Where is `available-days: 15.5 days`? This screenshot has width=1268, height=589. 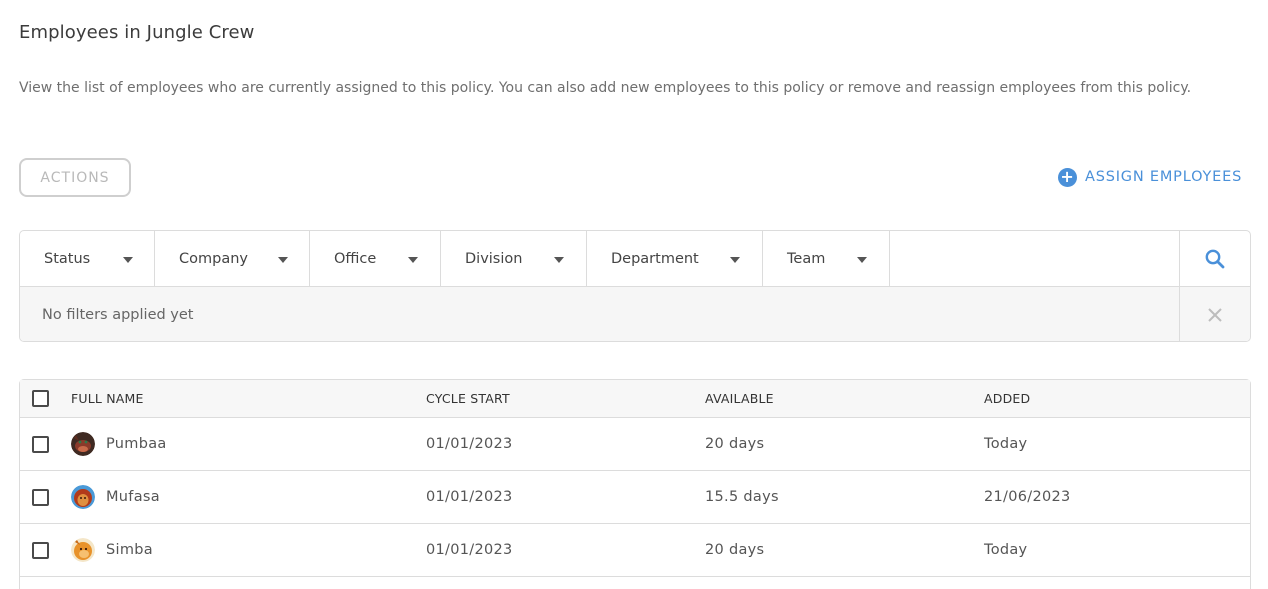
available-days: 15.5 days is located at coordinates (742, 497).